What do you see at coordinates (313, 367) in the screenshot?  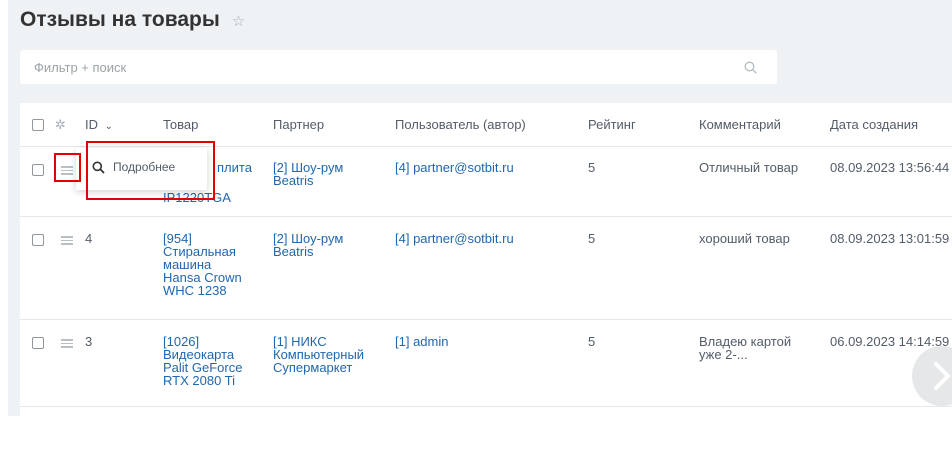 I see `row-partner-line: Супермаркет` at bounding box center [313, 367].